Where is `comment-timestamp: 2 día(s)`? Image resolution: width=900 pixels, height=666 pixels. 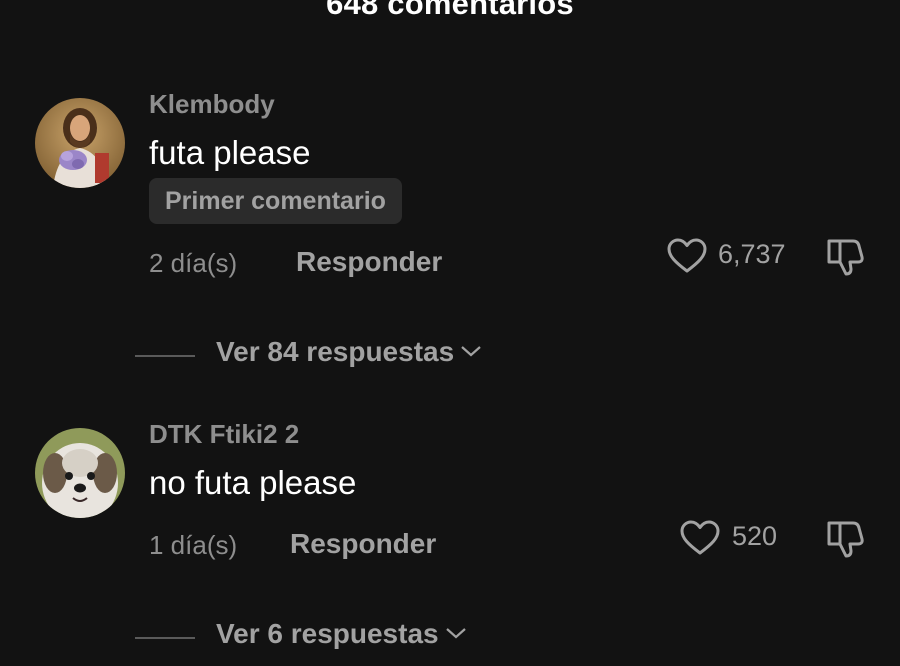 comment-timestamp: 2 día(s) is located at coordinates (193, 263).